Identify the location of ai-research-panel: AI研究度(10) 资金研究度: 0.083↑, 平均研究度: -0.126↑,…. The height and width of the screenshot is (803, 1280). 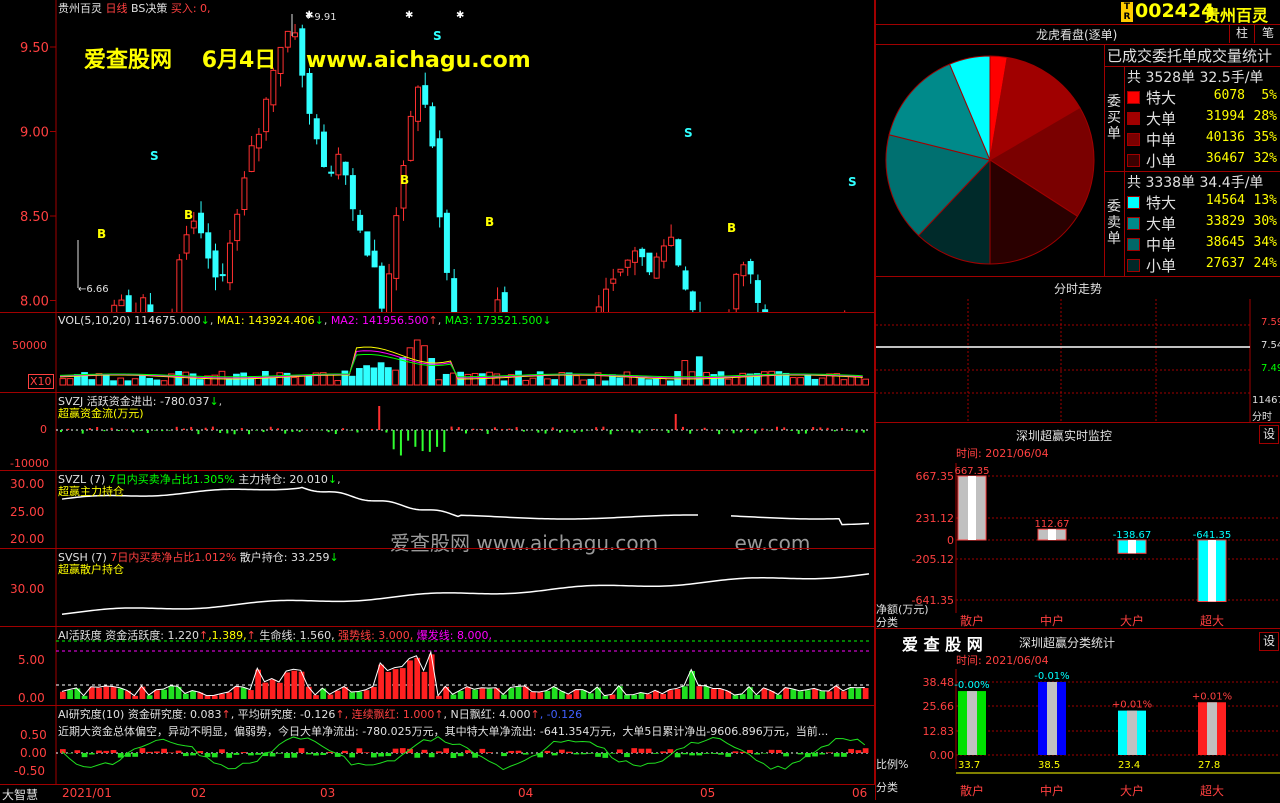
(437, 745).